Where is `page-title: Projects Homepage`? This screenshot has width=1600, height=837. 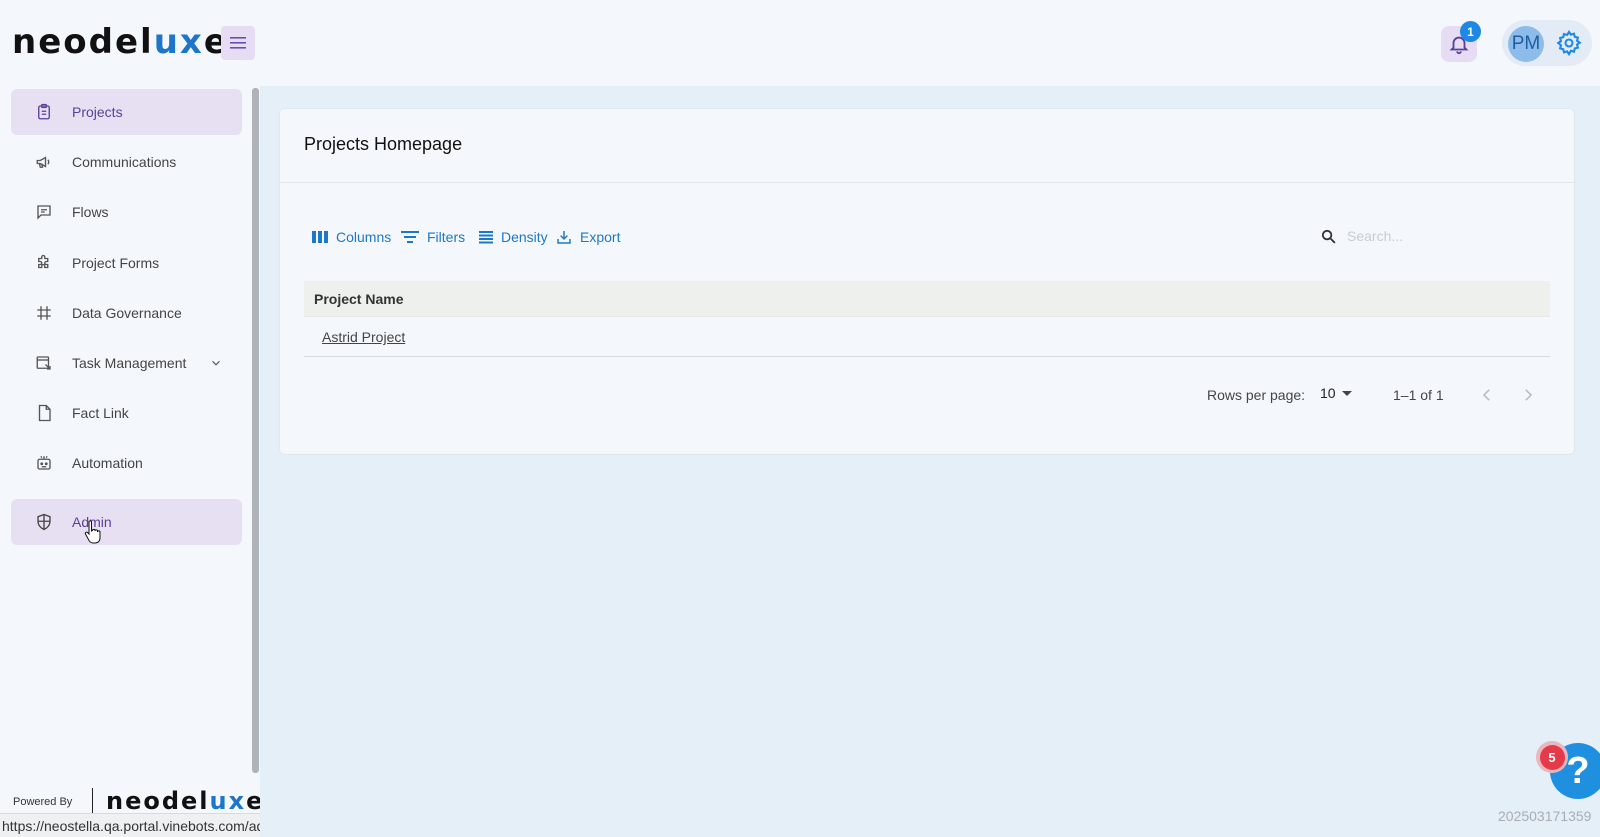 page-title: Projects Homepage is located at coordinates (383, 144).